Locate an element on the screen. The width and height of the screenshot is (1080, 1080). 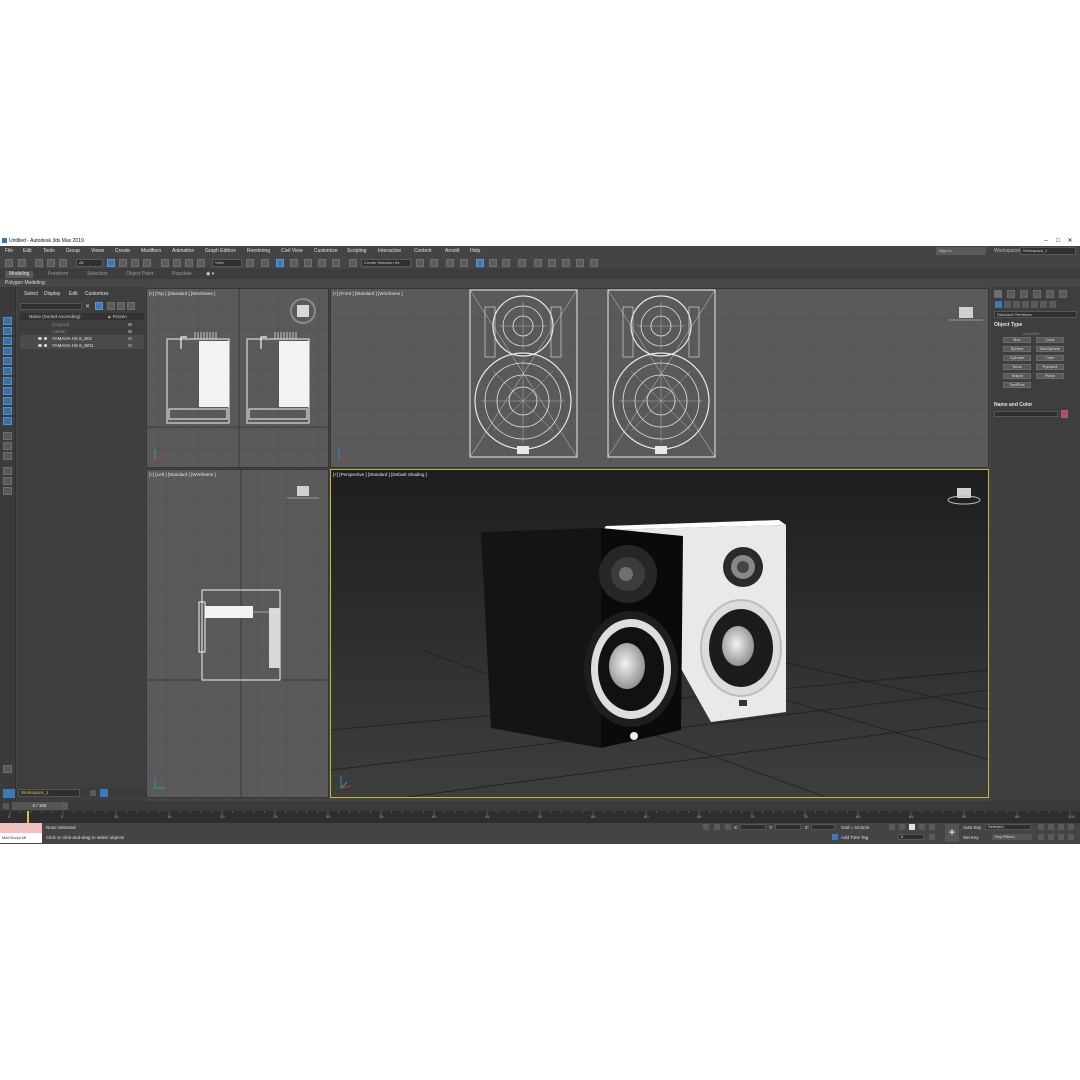
display-all-icon is located at coordinates (7, 331).